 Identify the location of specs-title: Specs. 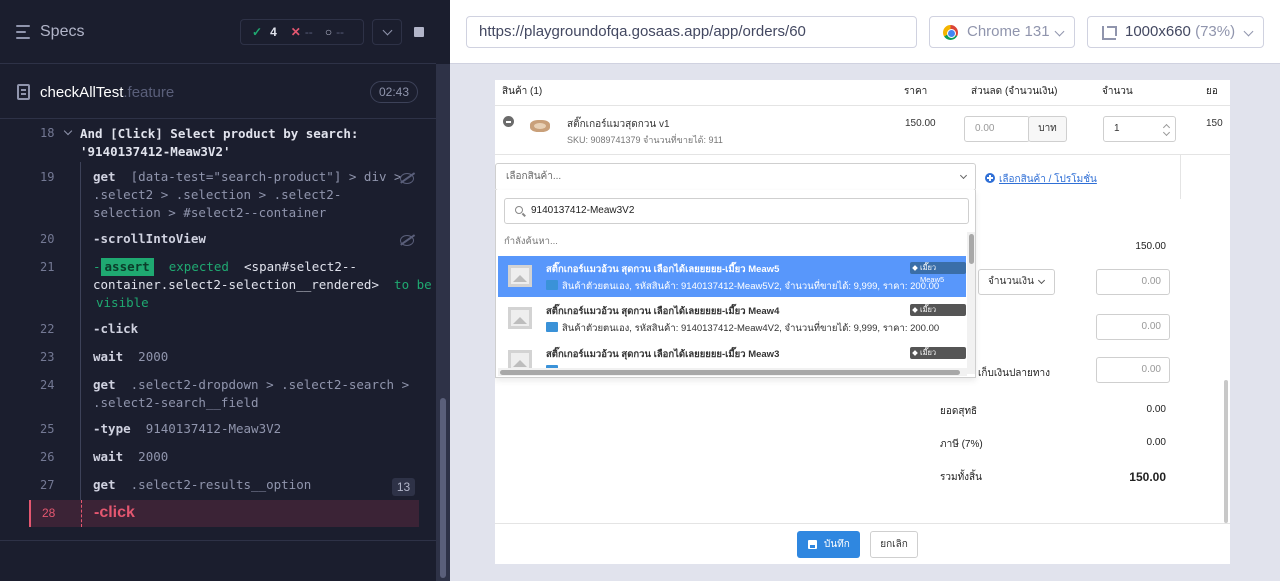
(62, 32).